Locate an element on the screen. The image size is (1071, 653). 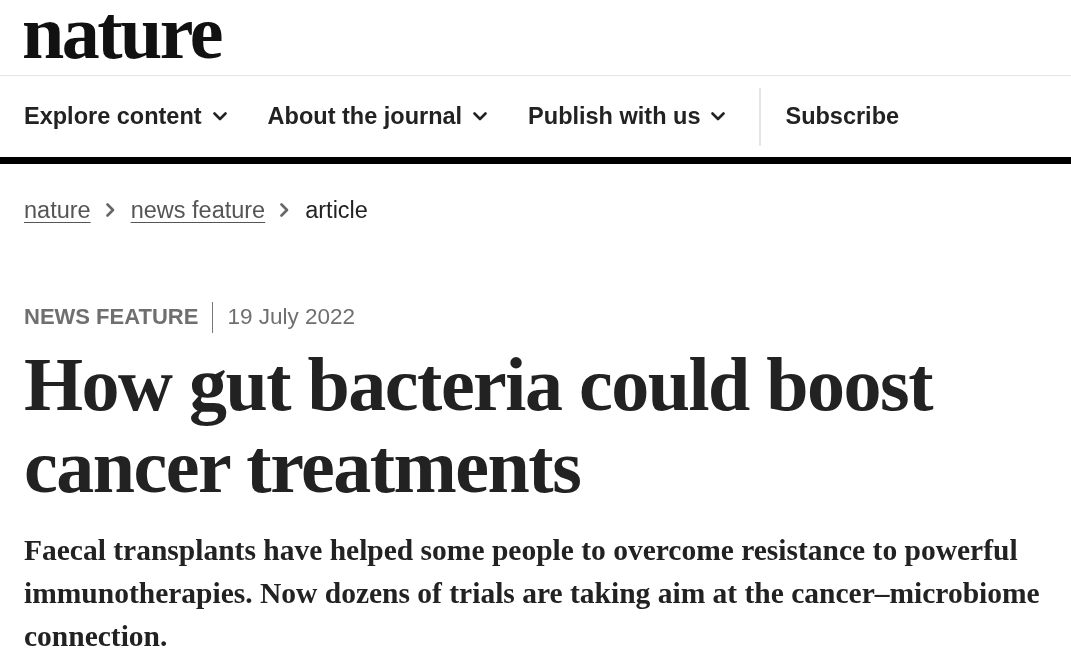
breadcrumb-link: nature is located at coordinates (57, 210).